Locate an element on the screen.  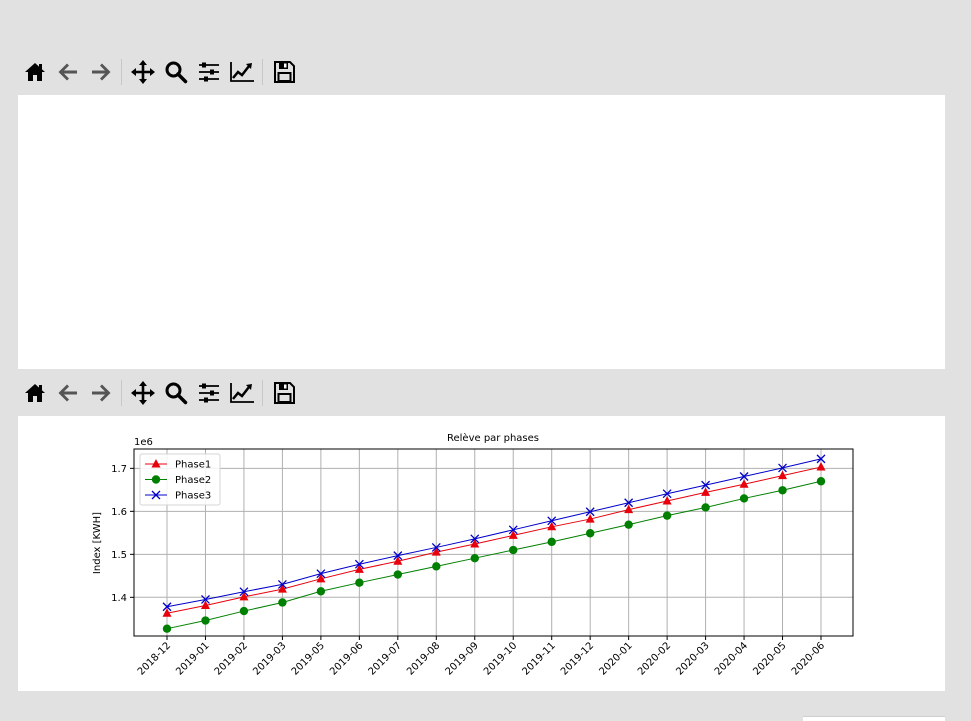
x-tick-label: 2019-03 is located at coordinates (269, 658).